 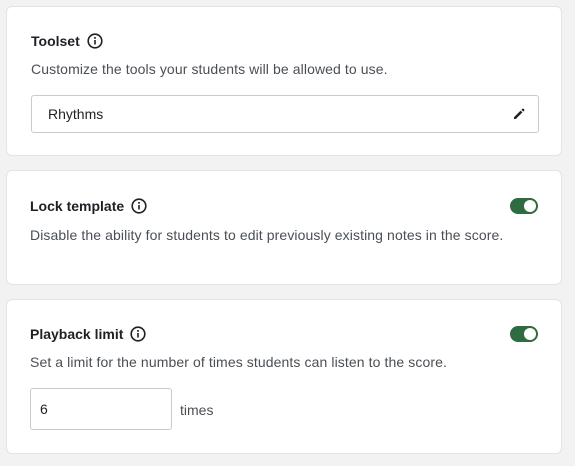 I want to click on pencil-icon, so click(x=519, y=114).